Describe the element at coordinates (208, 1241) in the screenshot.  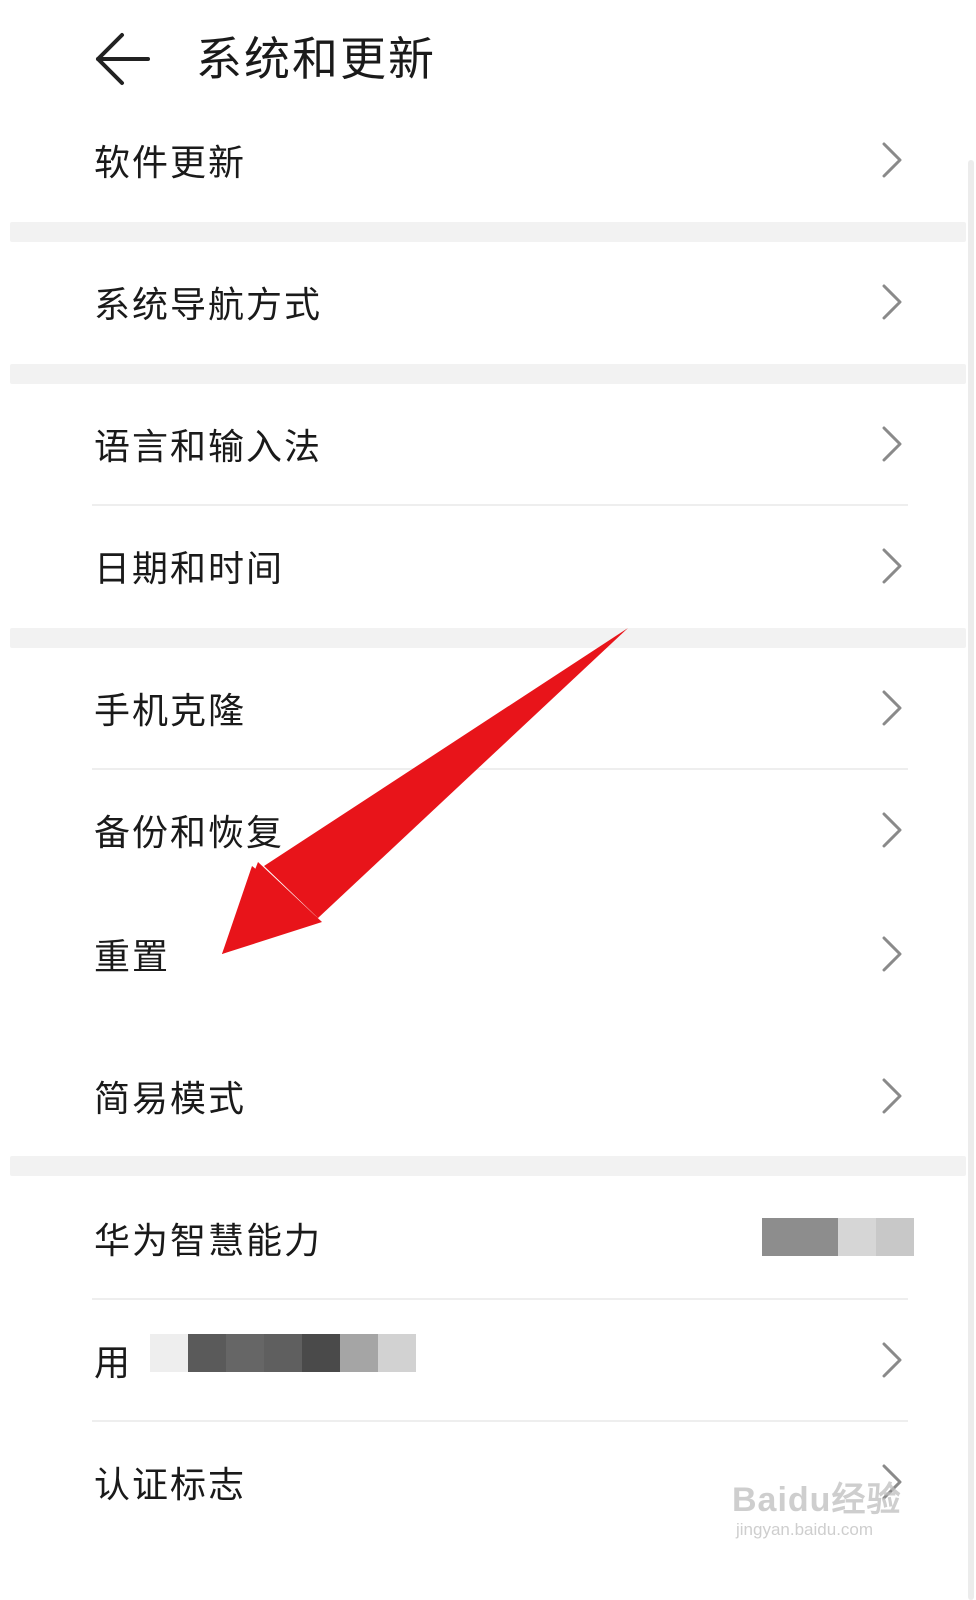
I see `list-item-label: 华为智慧能力` at that location.